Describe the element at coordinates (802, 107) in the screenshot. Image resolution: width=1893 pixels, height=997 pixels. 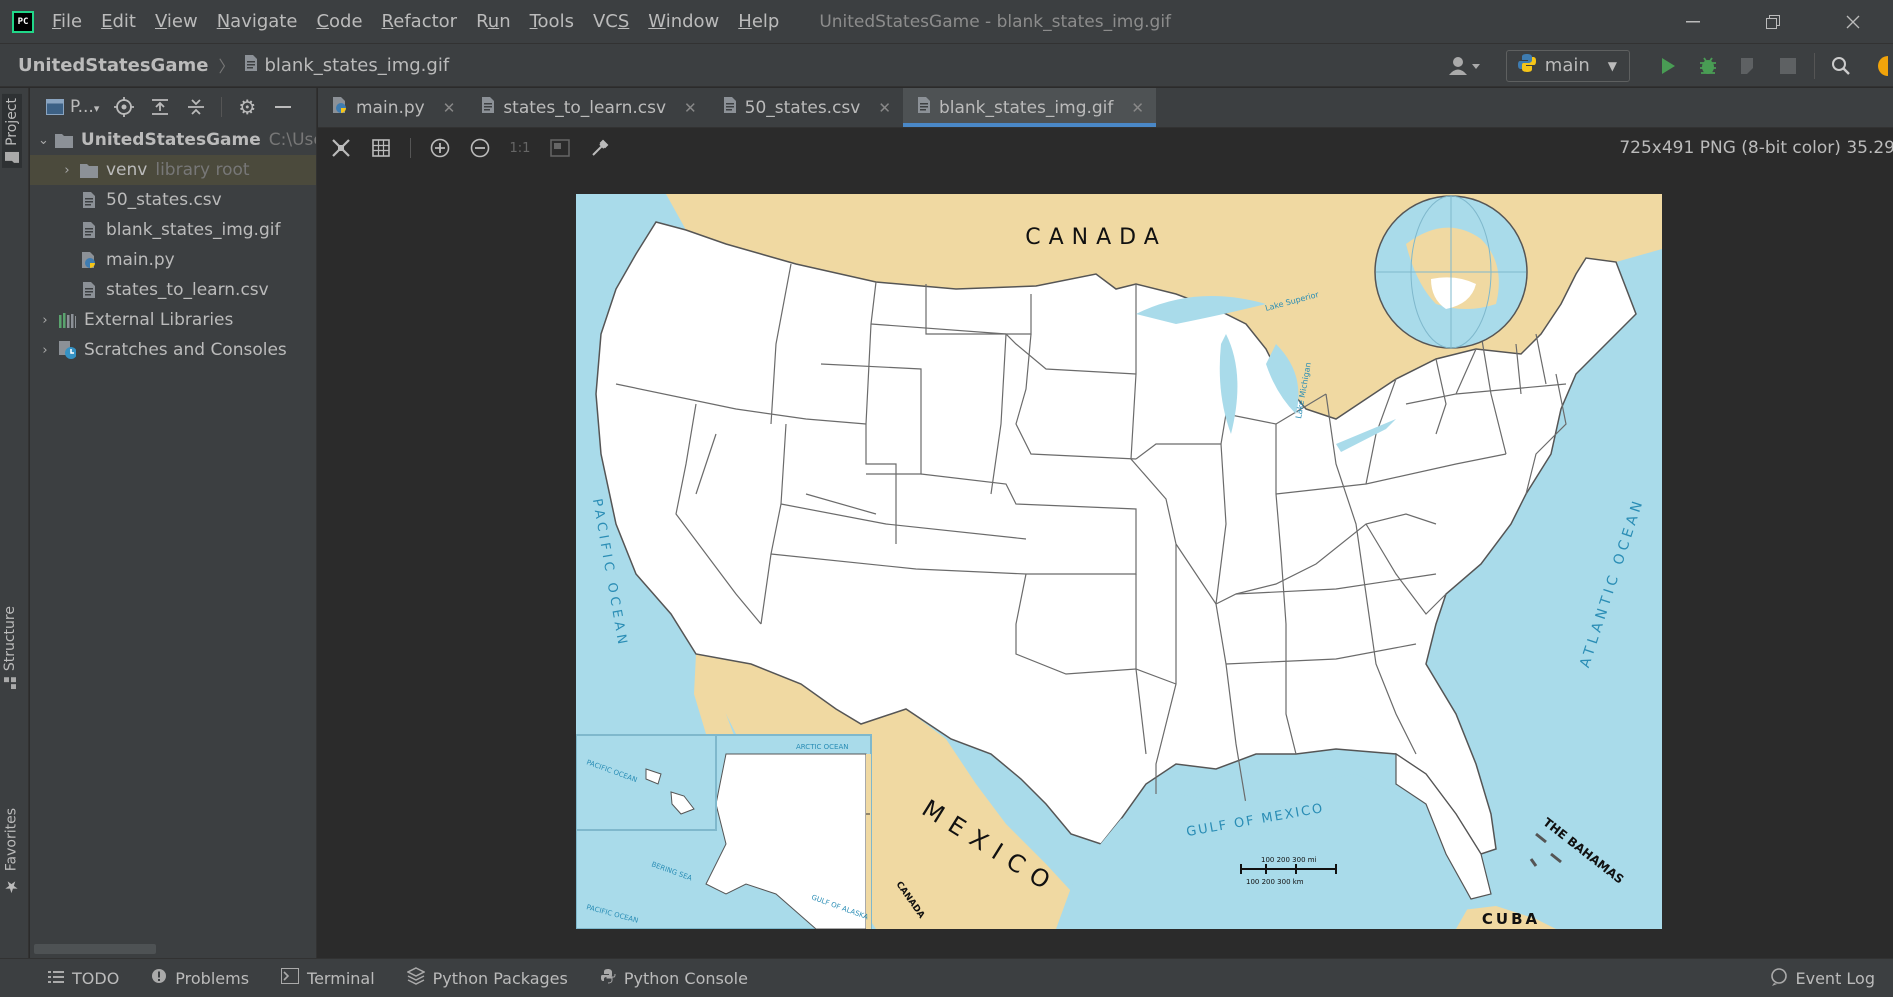
I see `tab-label: 50_states.csv` at that location.